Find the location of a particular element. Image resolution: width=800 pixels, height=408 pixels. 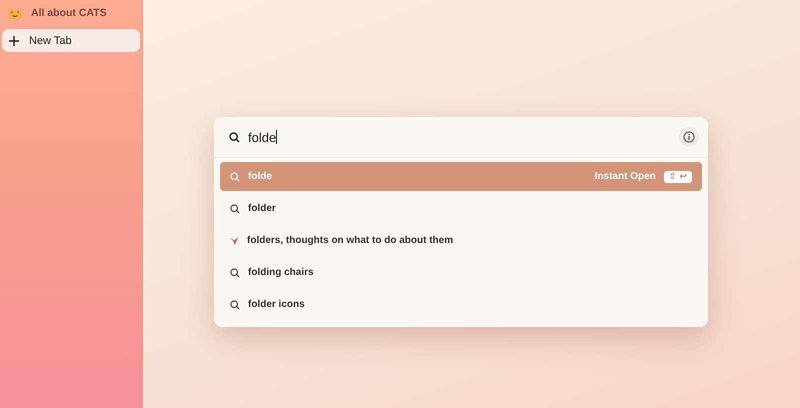

result-text: folder is located at coordinates (262, 208).